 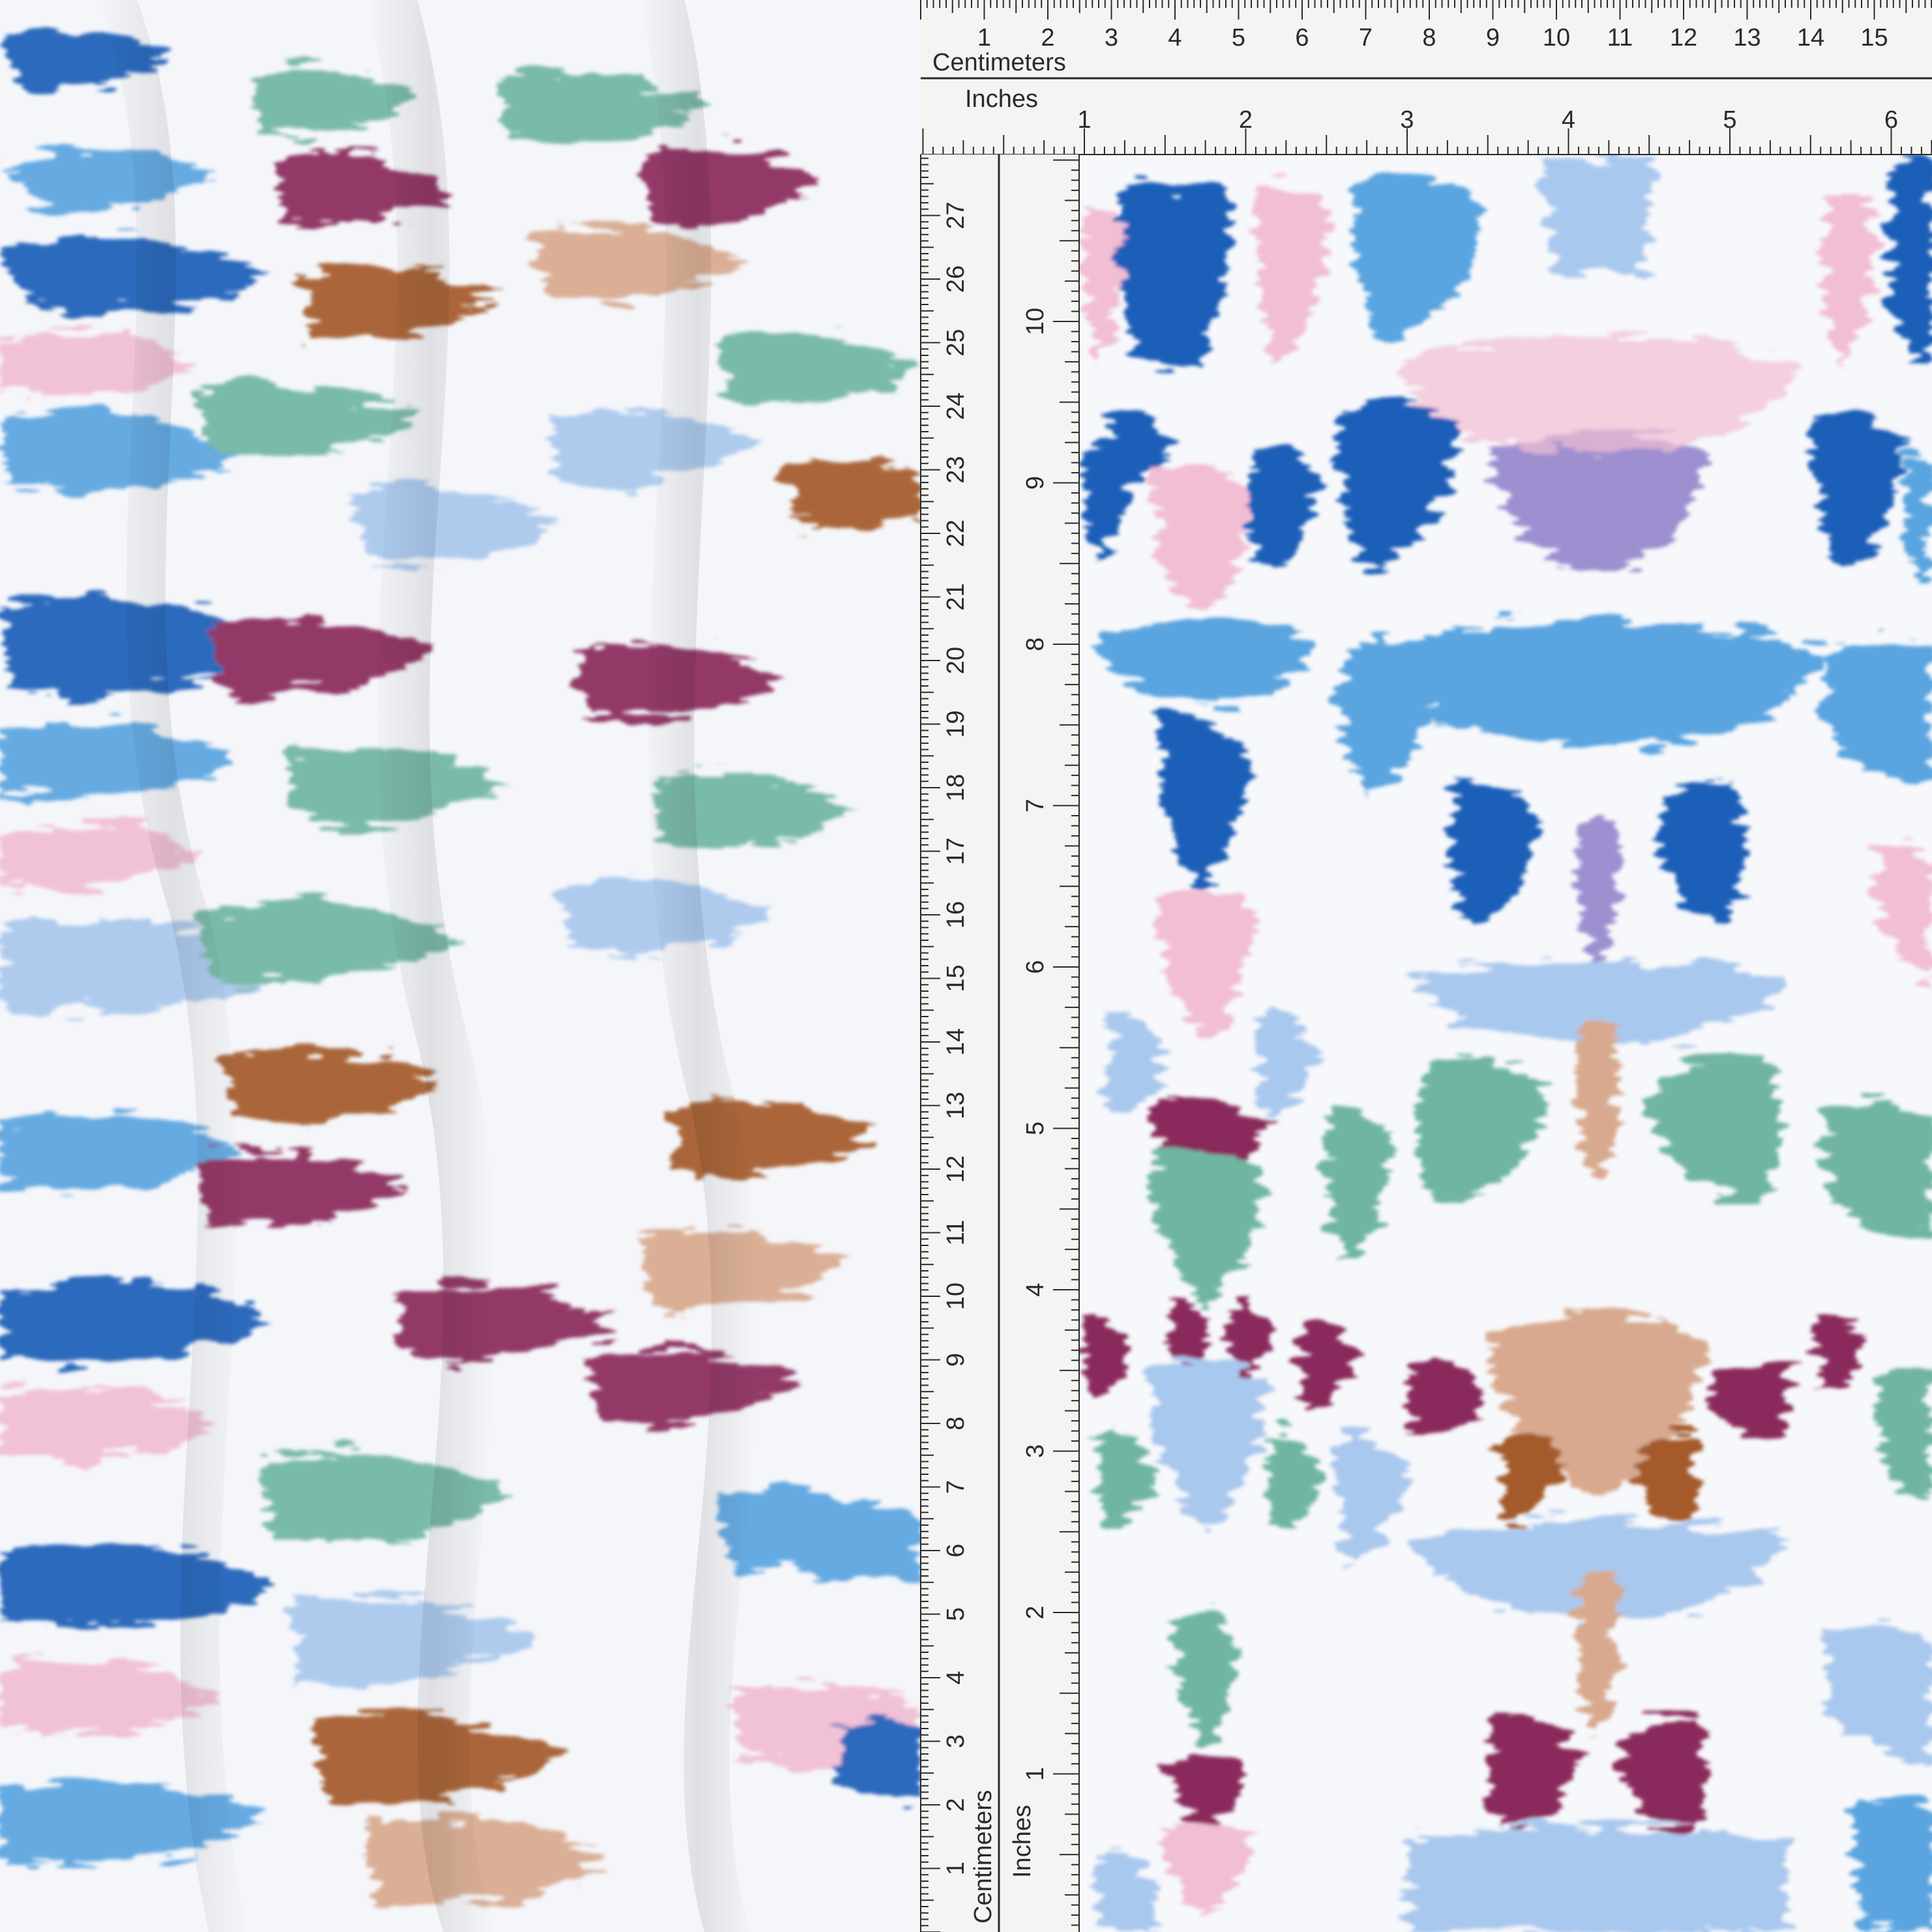 What do you see at coordinates (956, 596) in the screenshot?
I see `ruler-number: 21` at bounding box center [956, 596].